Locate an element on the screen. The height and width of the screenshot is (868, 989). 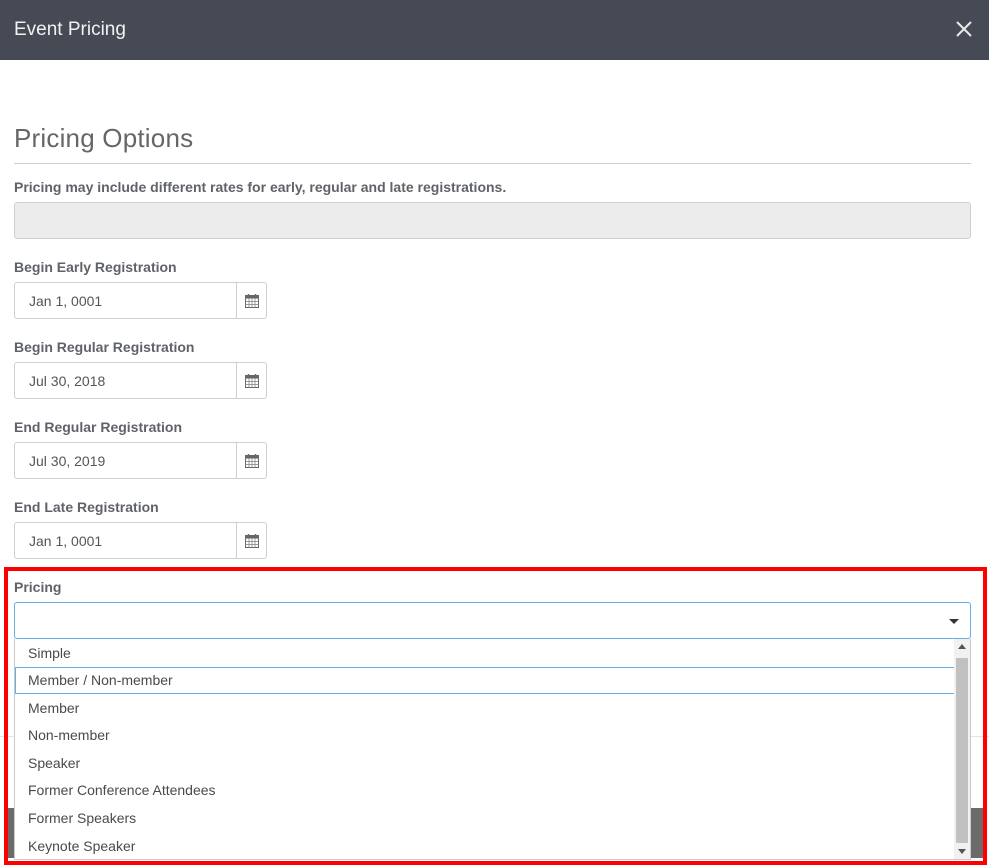
dropdown-option-simple: Simple is located at coordinates (485, 653).